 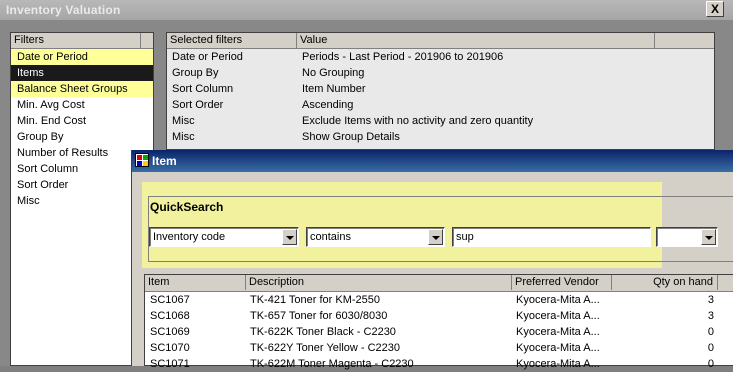 I want to click on selected-filter-name: Sort Column, so click(x=203, y=89).